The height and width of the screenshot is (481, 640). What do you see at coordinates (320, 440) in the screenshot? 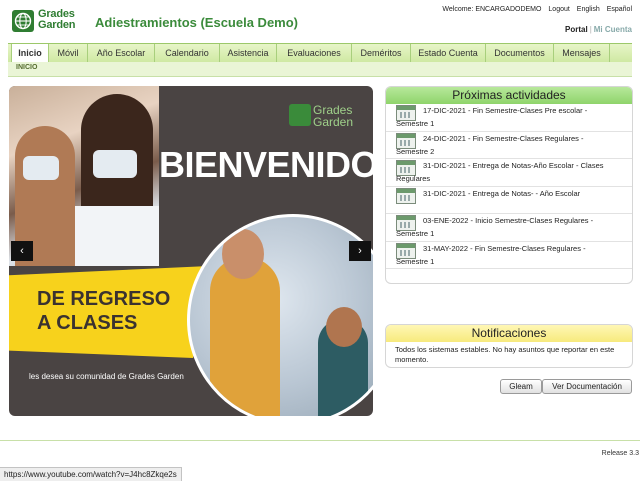
I see `footer-divider` at bounding box center [320, 440].